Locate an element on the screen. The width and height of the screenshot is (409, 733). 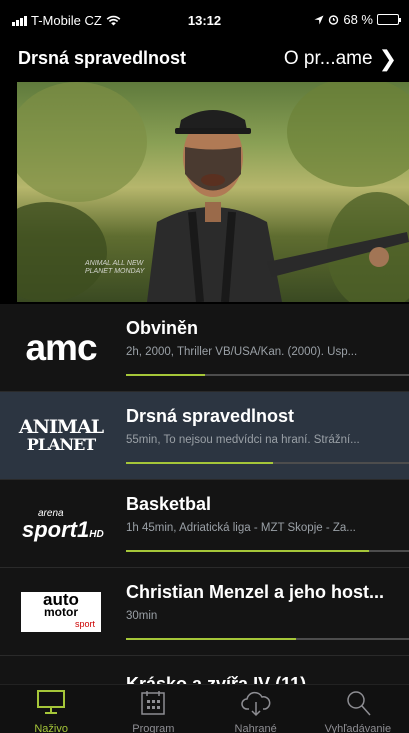
channel-title: Basketbal is located at coordinates (169, 504).